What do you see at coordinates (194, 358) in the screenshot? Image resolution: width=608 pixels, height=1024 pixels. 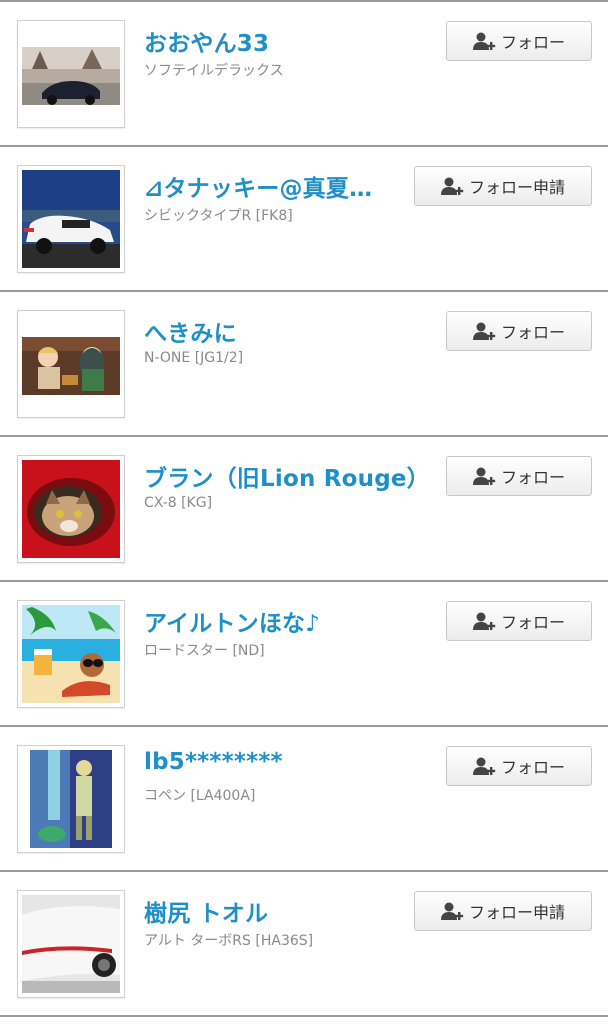 I see `user-car: N-ONE [JG1/2]` at bounding box center [194, 358].